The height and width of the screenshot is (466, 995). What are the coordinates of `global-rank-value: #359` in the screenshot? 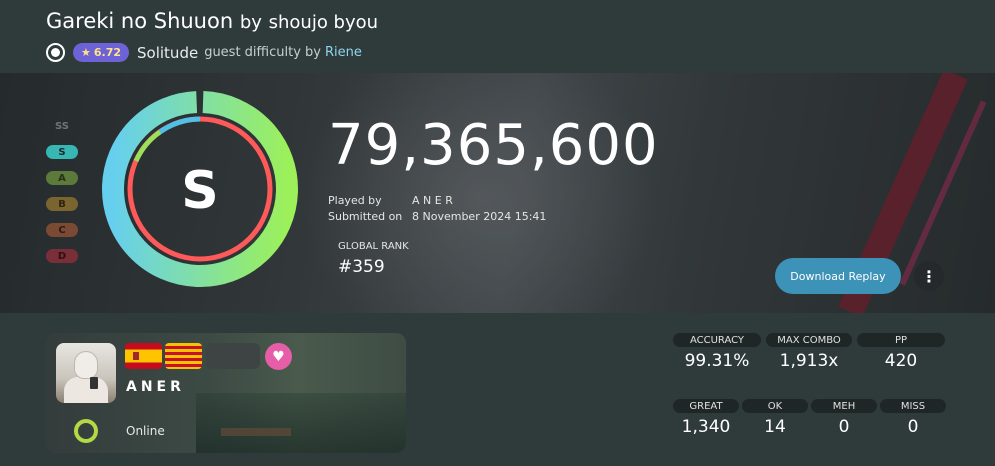 It's located at (361, 267).